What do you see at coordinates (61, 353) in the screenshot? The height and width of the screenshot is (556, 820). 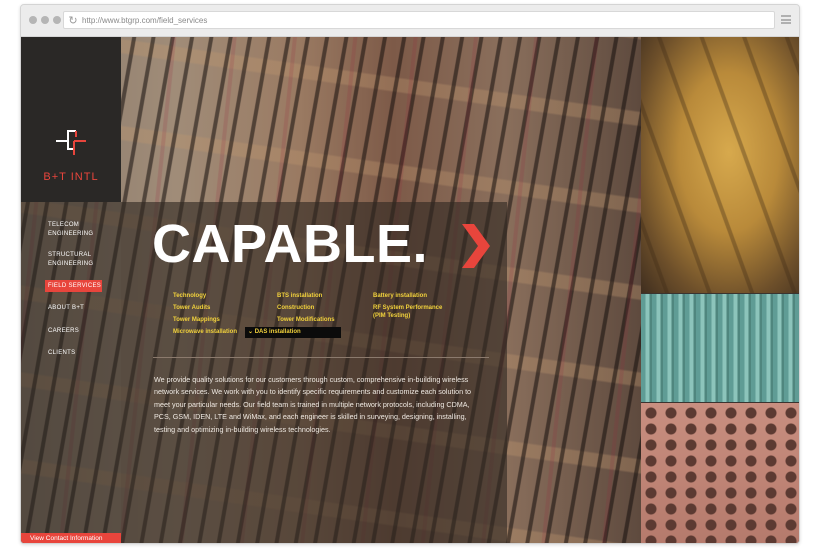 I see `nav-clients: CLIENTS` at bounding box center [61, 353].